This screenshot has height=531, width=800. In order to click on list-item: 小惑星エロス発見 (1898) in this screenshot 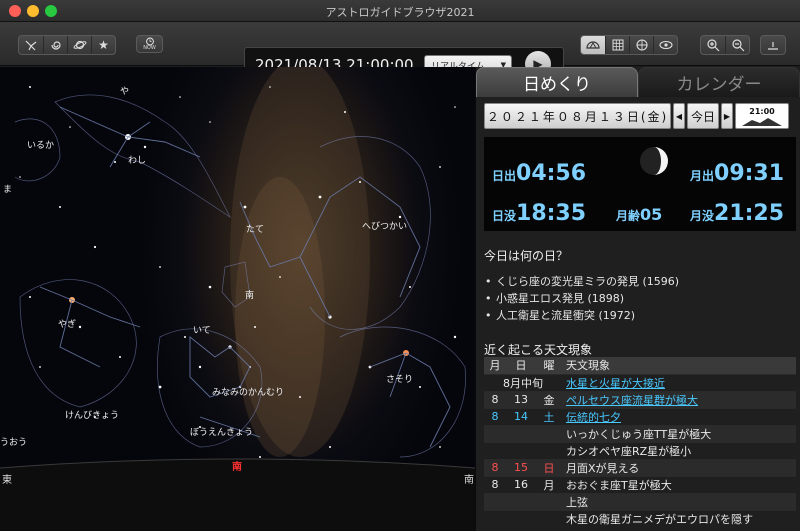, I will do `click(581, 298)`.